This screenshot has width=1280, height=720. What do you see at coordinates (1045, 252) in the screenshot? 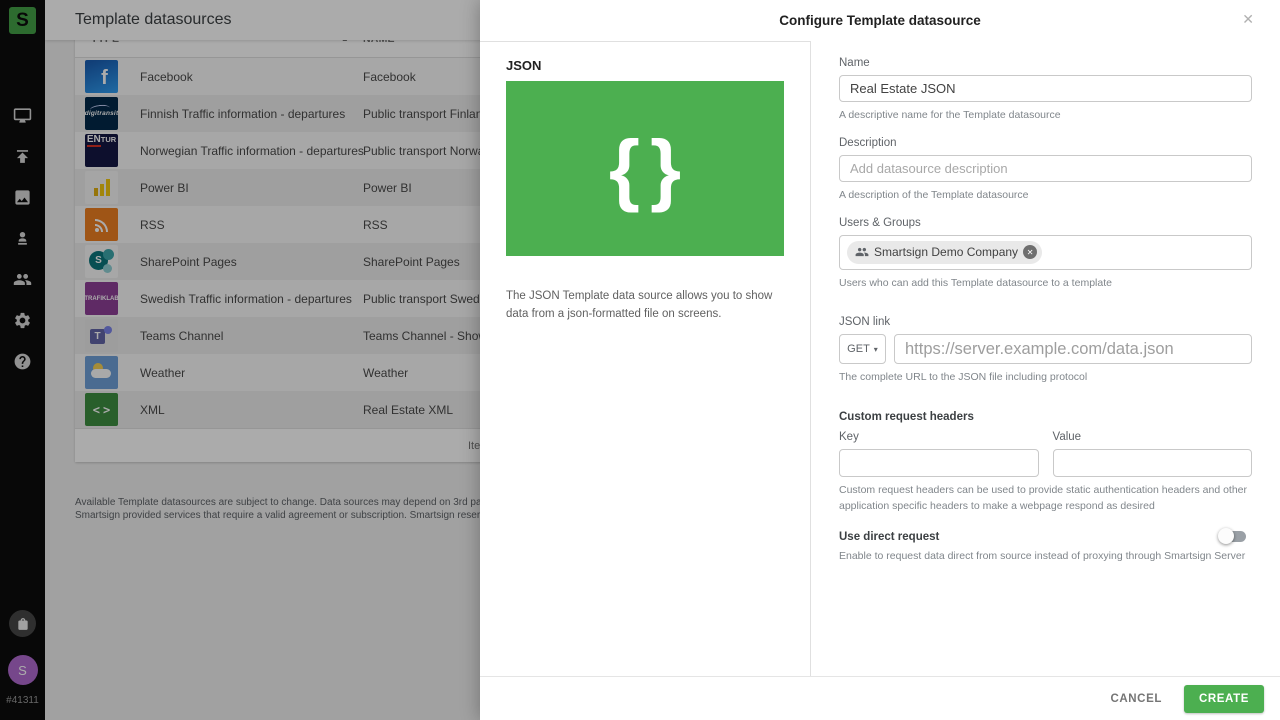
I see `users-groups-field: Smartsign Demo Company ✕` at bounding box center [1045, 252].